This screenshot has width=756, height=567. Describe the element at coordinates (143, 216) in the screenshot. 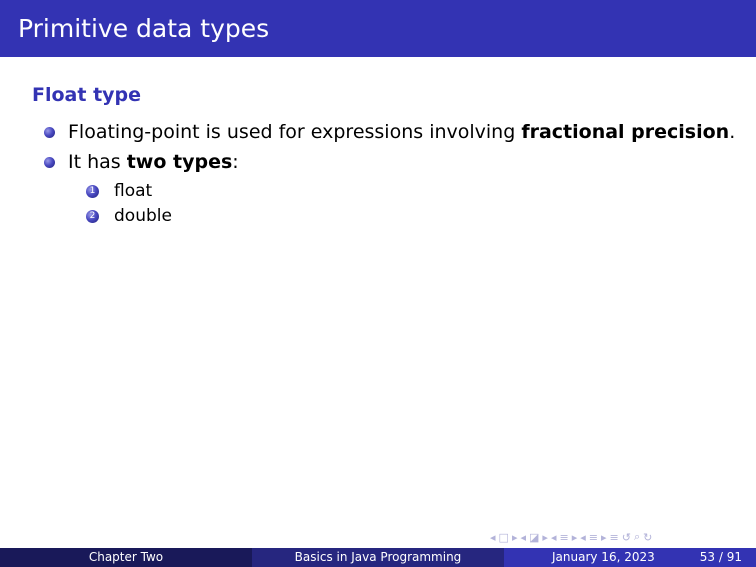

I see `enum-item-text: double` at that location.